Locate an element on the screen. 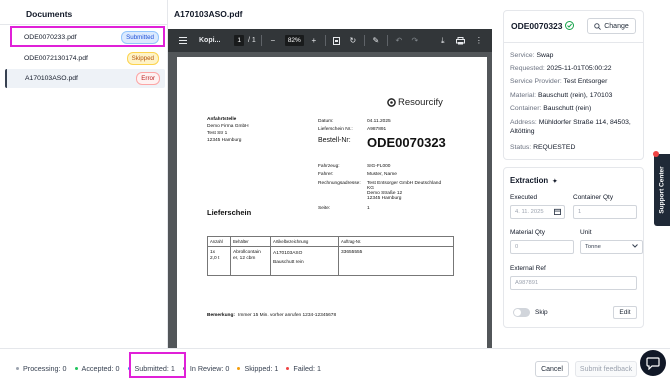  table-cell: A170103ASO Bauschutt rein is located at coordinates (288, 258).